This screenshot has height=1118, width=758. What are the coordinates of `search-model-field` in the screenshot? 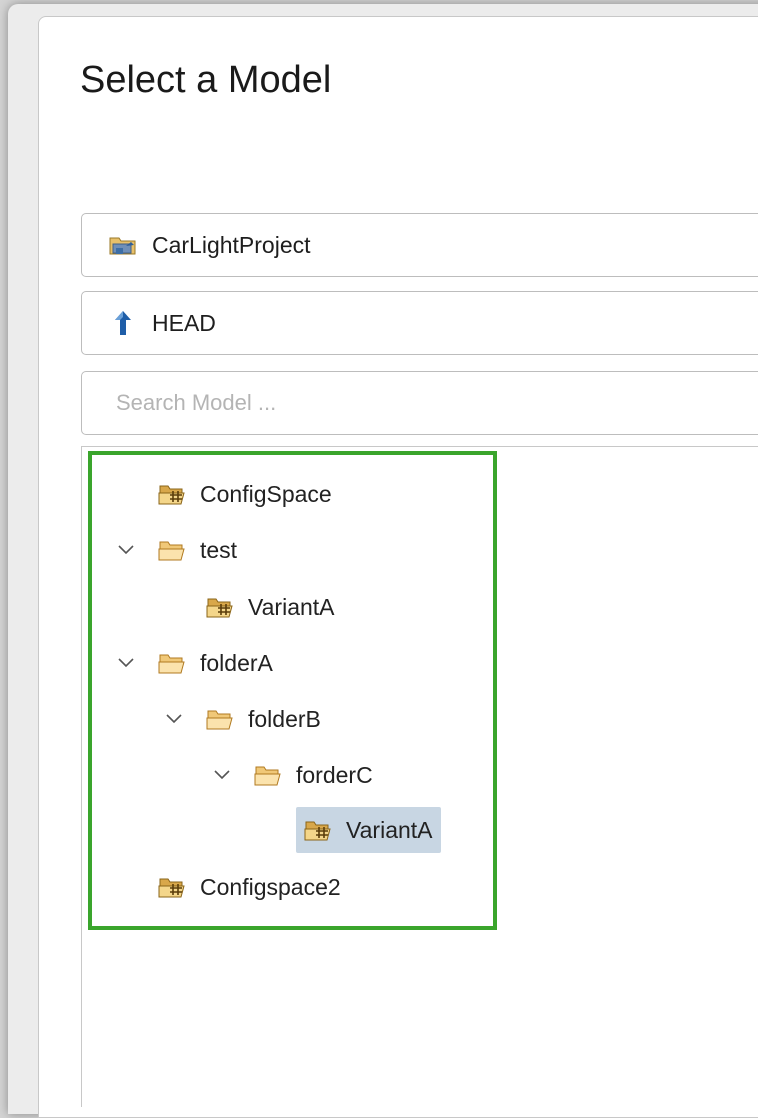 It's located at (419, 403).